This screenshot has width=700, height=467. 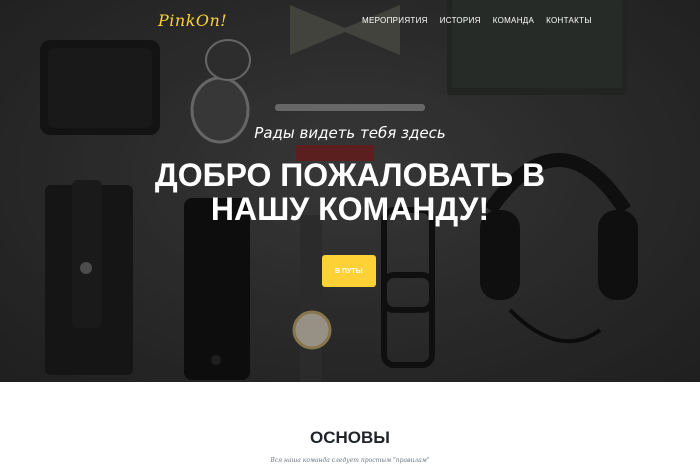 I want to click on nav-item-events: МЕРОПРИЯТИЯ, so click(x=395, y=20).